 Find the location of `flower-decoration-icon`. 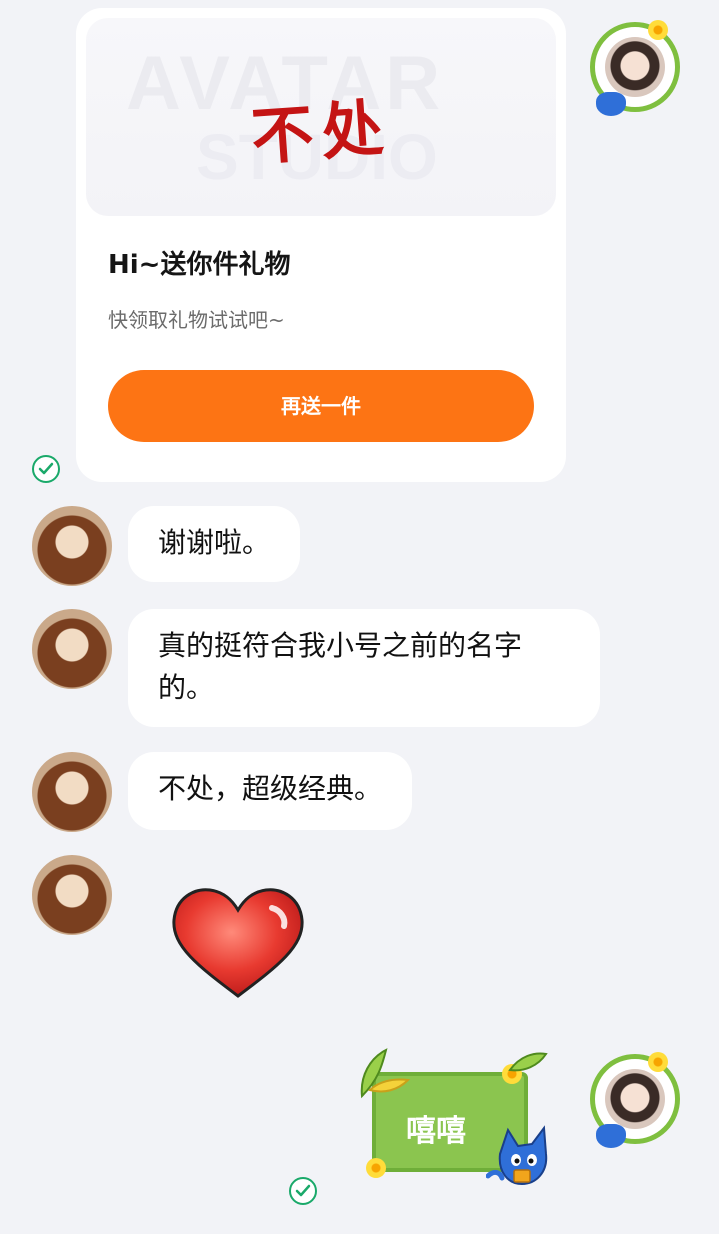

flower-decoration-icon is located at coordinates (376, 1168).